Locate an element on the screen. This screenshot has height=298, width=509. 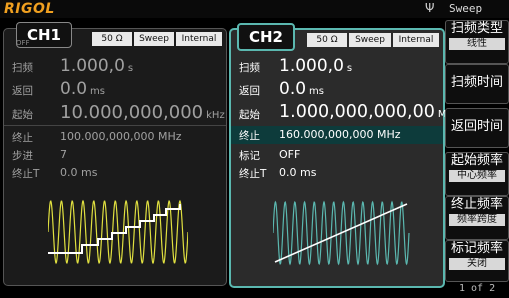
ch2-stop-row: 终止 160.000,000,000 MHz is located at coordinates (337, 135).